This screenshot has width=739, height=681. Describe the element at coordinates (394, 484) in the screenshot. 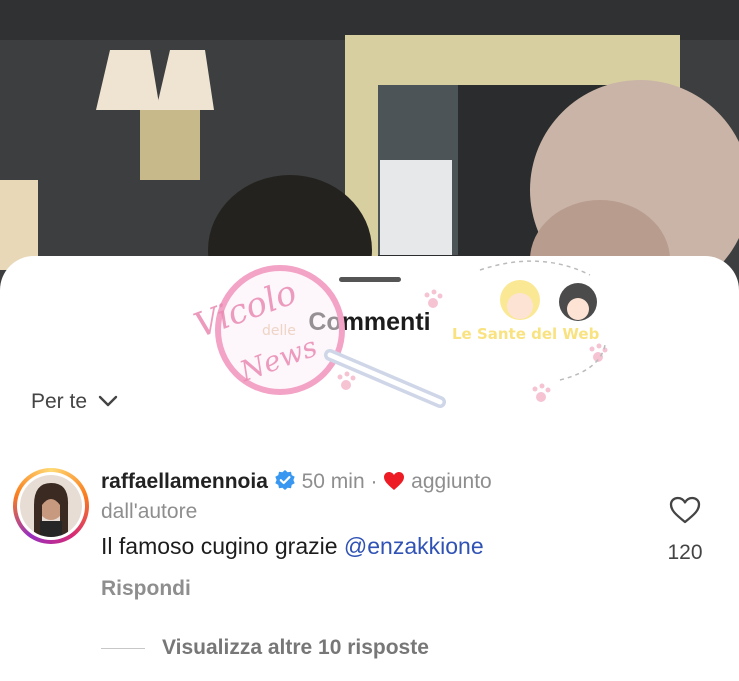

I see `red-heart-icon` at that location.